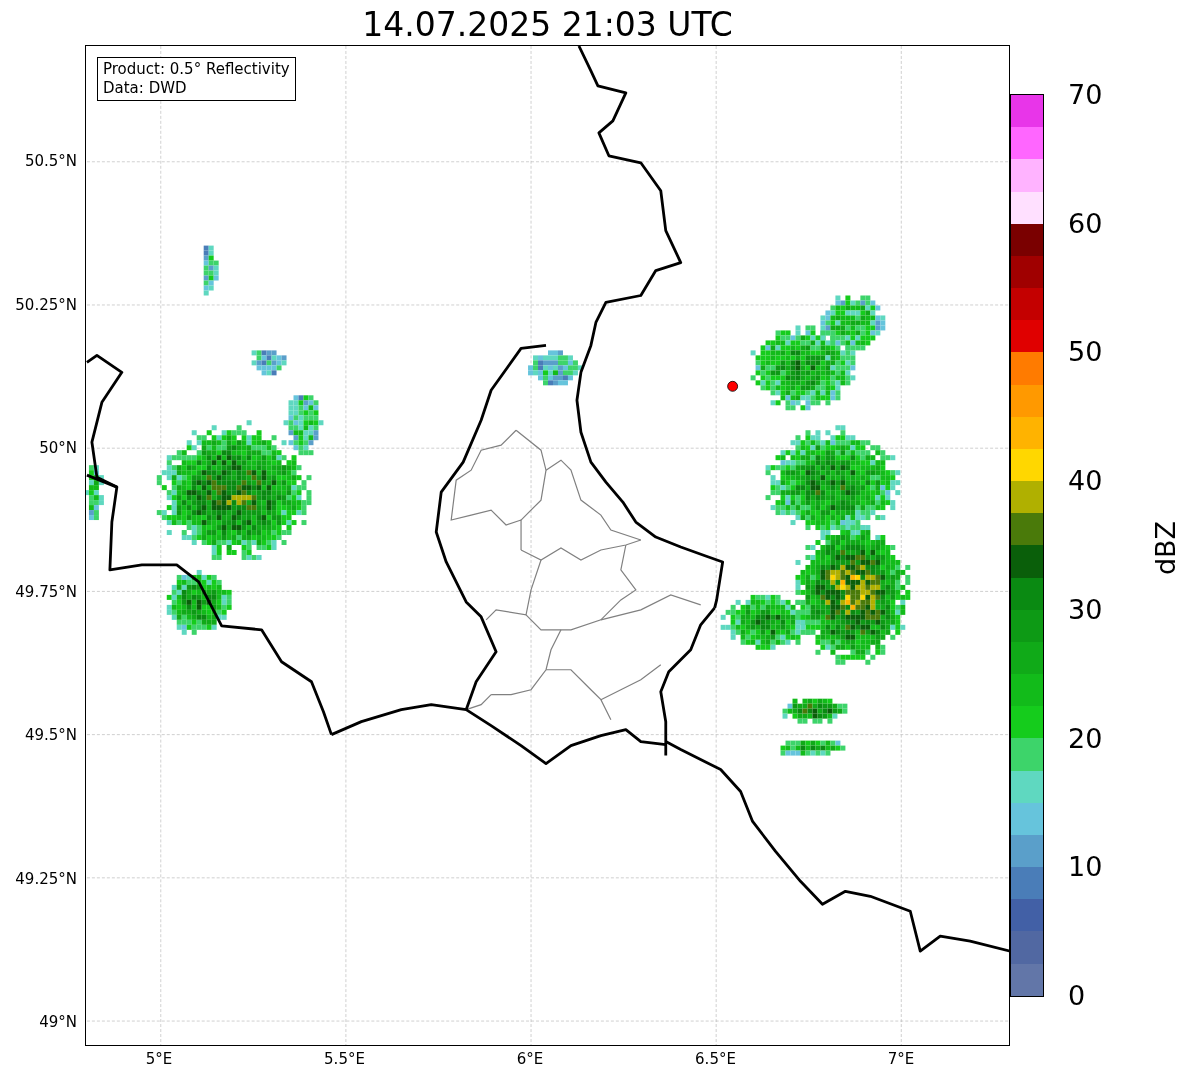  Describe the element at coordinates (145, 88) in the screenshot. I see `legend-text: Data: DWD` at that location.